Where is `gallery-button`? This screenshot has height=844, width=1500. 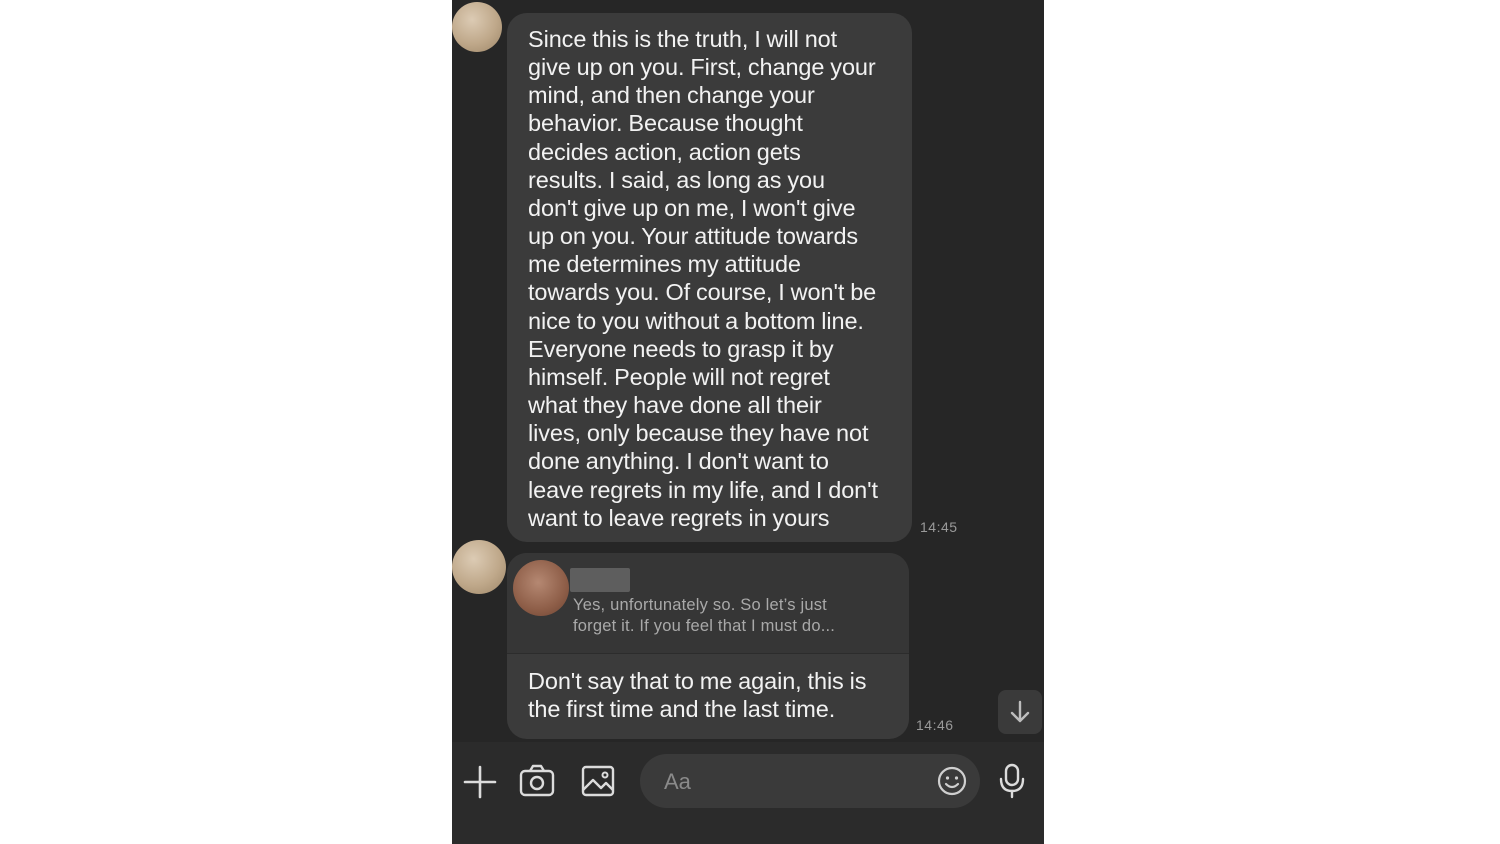
gallery-button is located at coordinates (598, 783).